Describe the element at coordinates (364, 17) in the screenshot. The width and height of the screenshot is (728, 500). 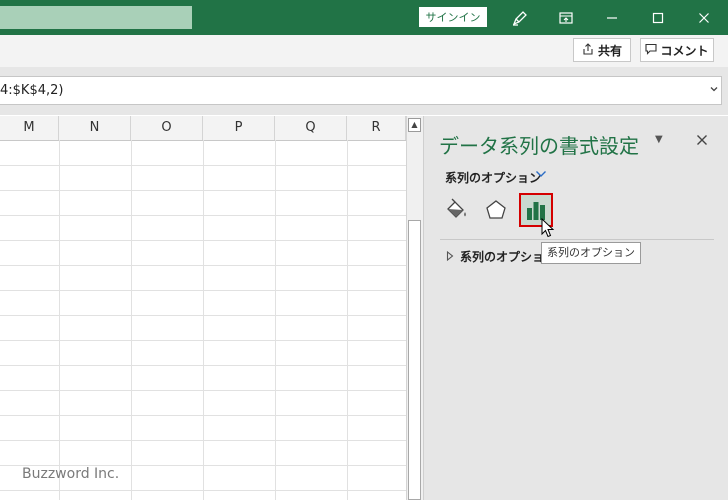
I see `title-bar: サインイン` at that location.